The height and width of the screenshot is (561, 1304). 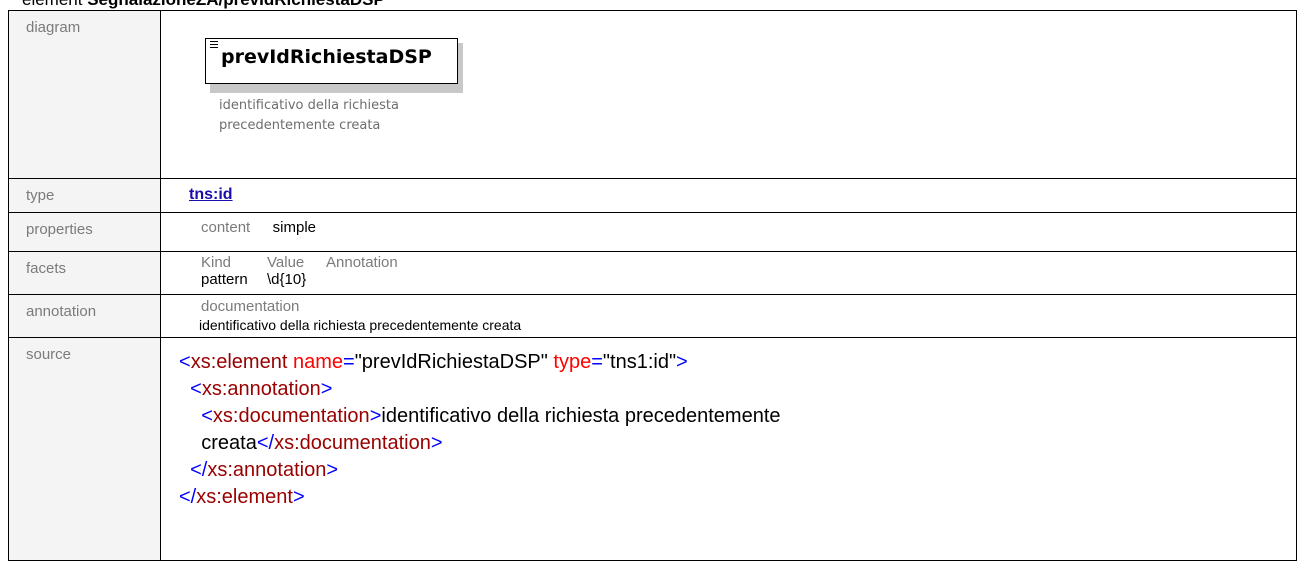 What do you see at coordinates (244, 497) in the screenshot?
I see `src-tag-element-close: xs:element` at bounding box center [244, 497].